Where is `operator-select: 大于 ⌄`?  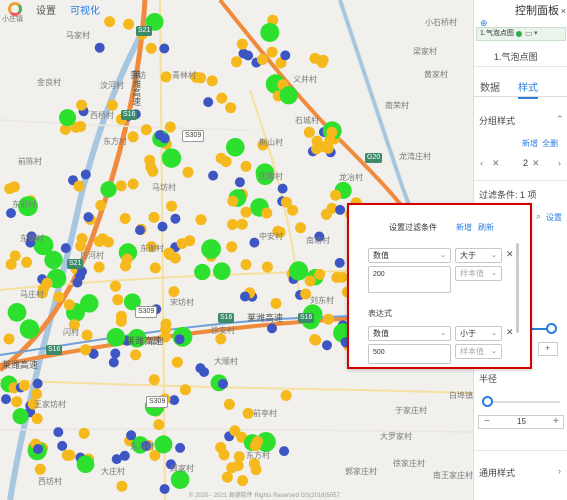
operator-select: 大于 ⌄ is located at coordinates (478, 255).